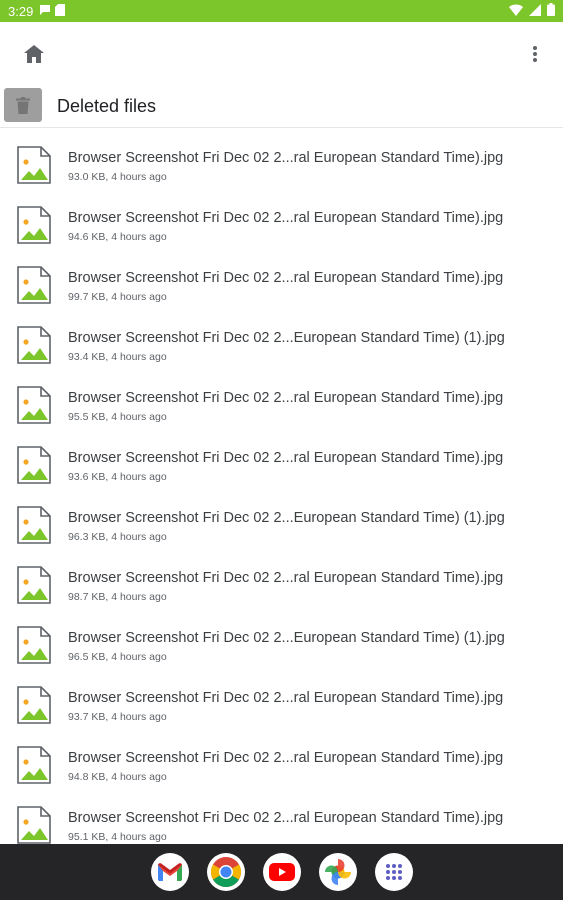  What do you see at coordinates (117, 417) in the screenshot?
I see `file-meta: 95.5 KB, 4 hours ago` at bounding box center [117, 417].